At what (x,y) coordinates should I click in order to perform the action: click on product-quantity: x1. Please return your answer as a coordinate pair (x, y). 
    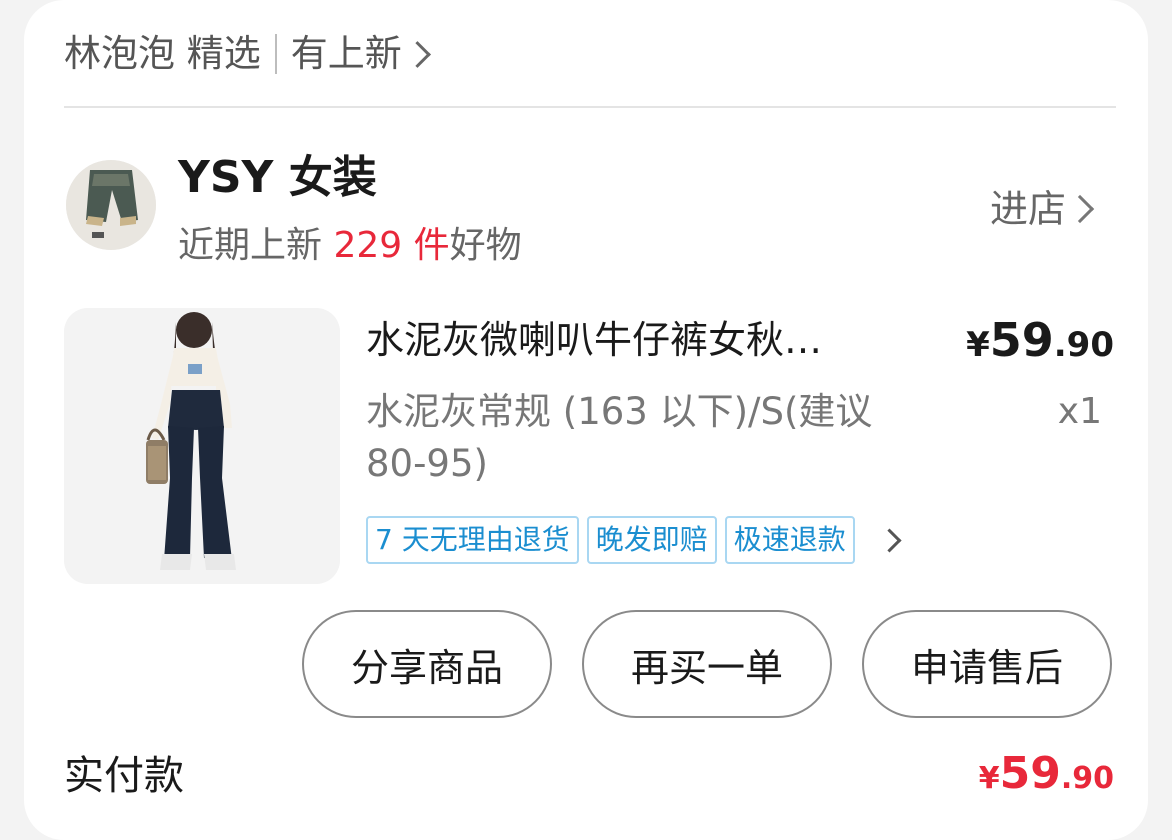
    Looking at the image, I should click on (1079, 411).